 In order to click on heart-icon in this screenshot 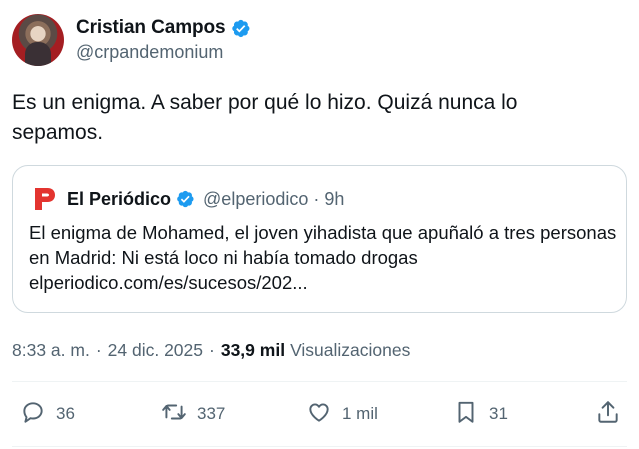, I will do `click(319, 414)`.